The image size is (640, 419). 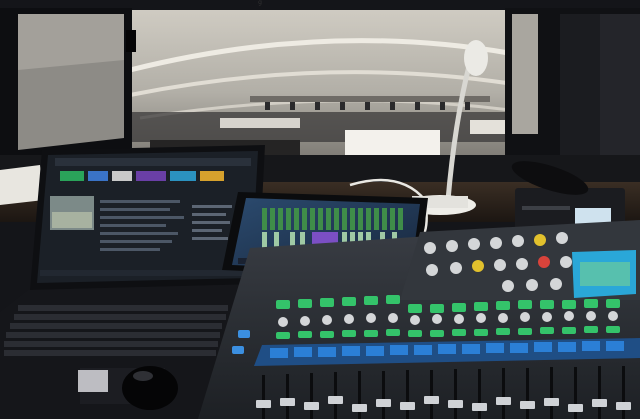 What do you see at coordinates (68, 89) in the screenshot?
I see `left-window-pane` at bounding box center [68, 89].